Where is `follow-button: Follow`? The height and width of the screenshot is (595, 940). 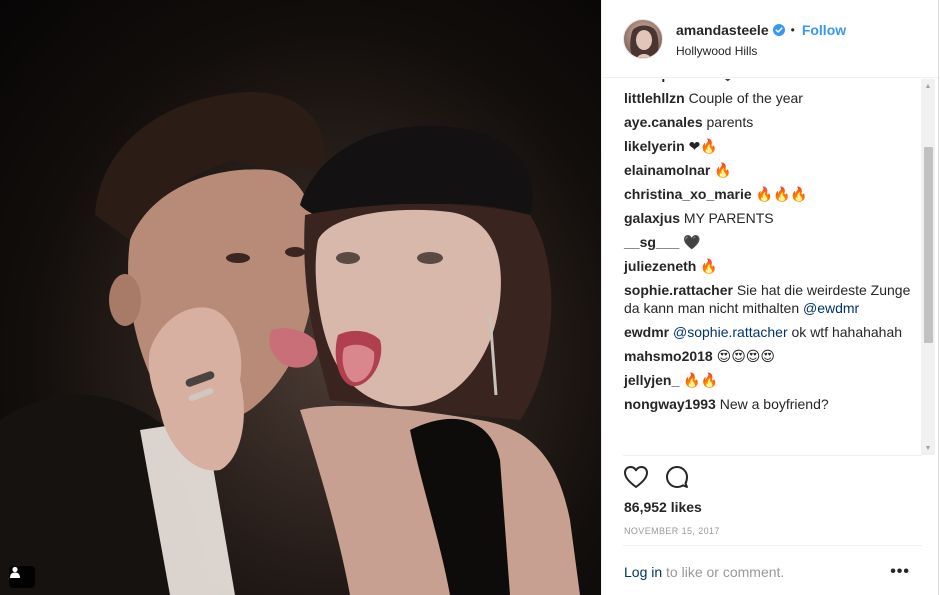
follow-button: Follow is located at coordinates (824, 30).